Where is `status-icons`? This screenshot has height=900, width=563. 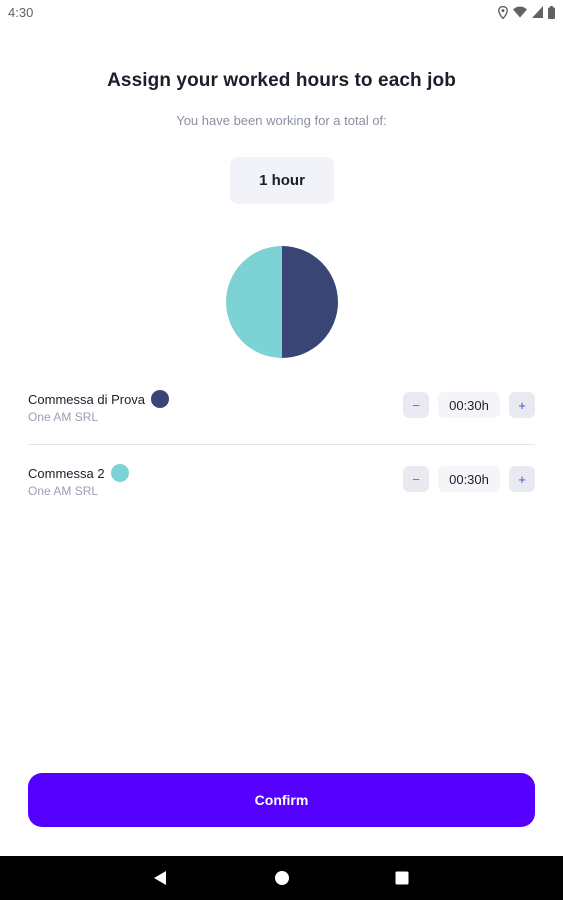
status-icons is located at coordinates (526, 12).